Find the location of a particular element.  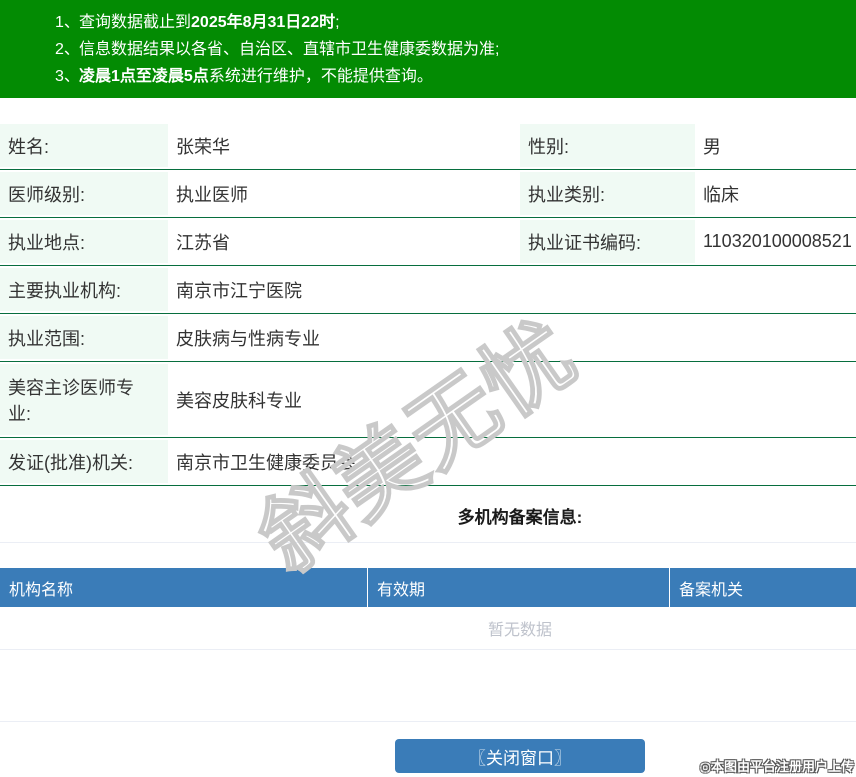

button-row: 〖关闭窗口〗 is located at coordinates (428, 756).